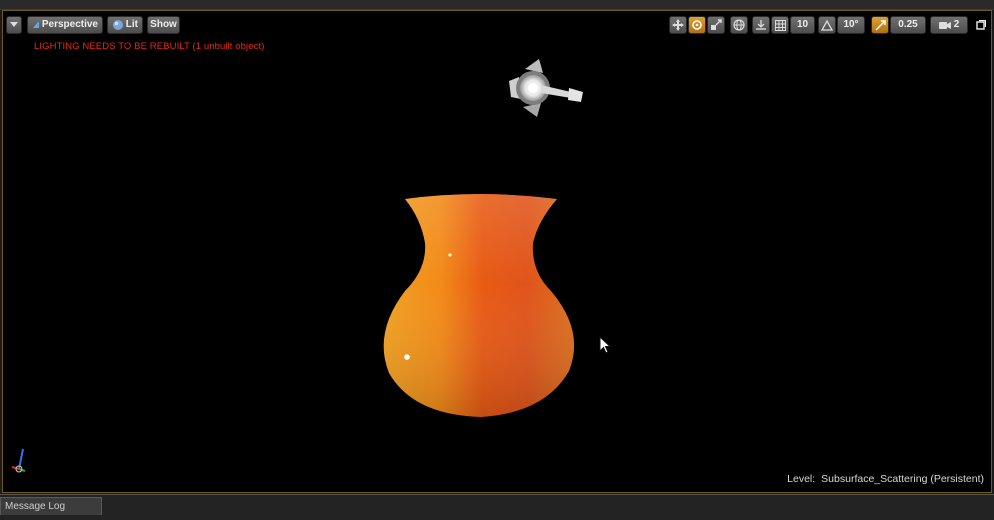 This screenshot has width=994, height=520. Describe the element at coordinates (902, 479) in the screenshot. I see `level-name: Subsurface_Scattering (Persistent)` at that location.